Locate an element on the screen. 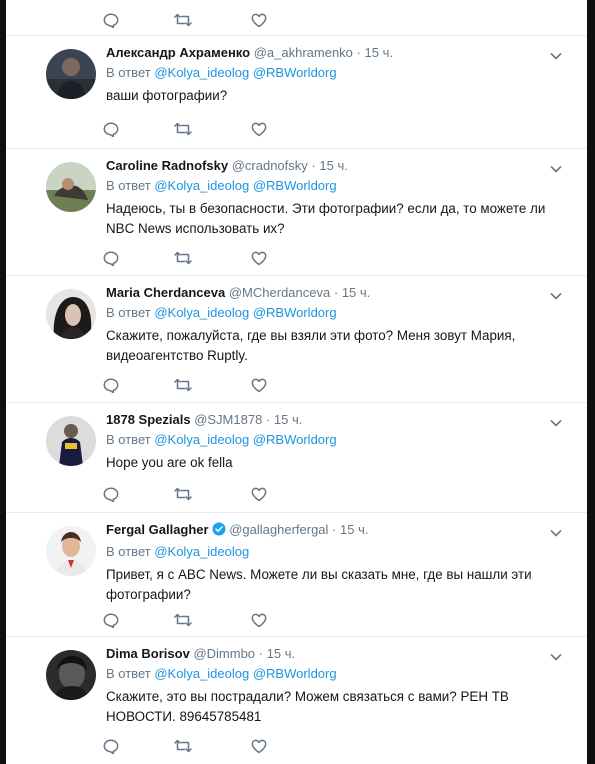 This screenshot has width=595, height=764. author-handle: @Dimmbo is located at coordinates (224, 653).